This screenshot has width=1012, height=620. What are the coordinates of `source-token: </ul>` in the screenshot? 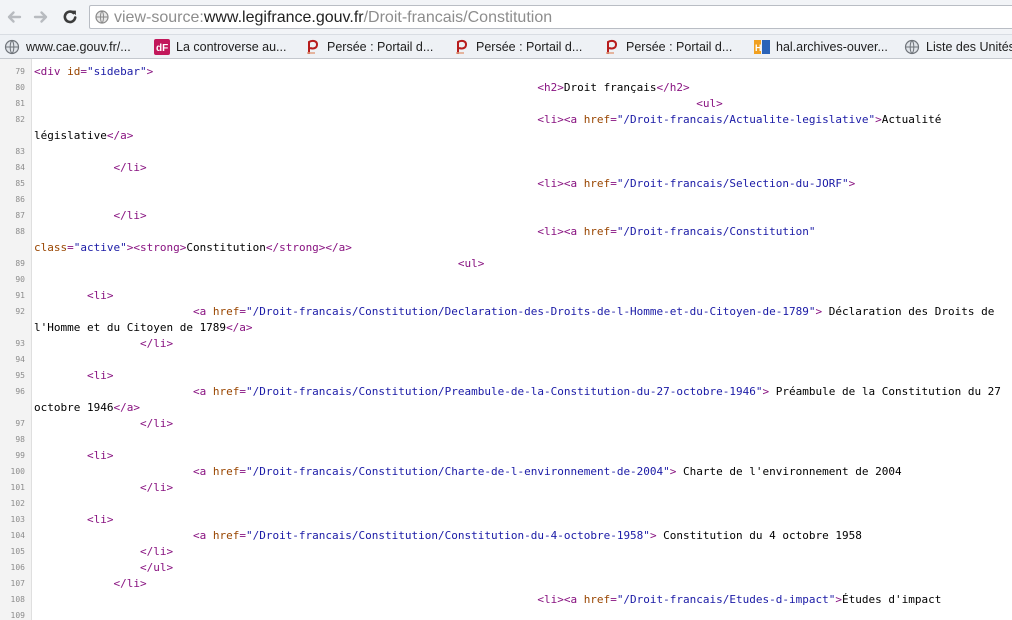 It's located at (156, 567).